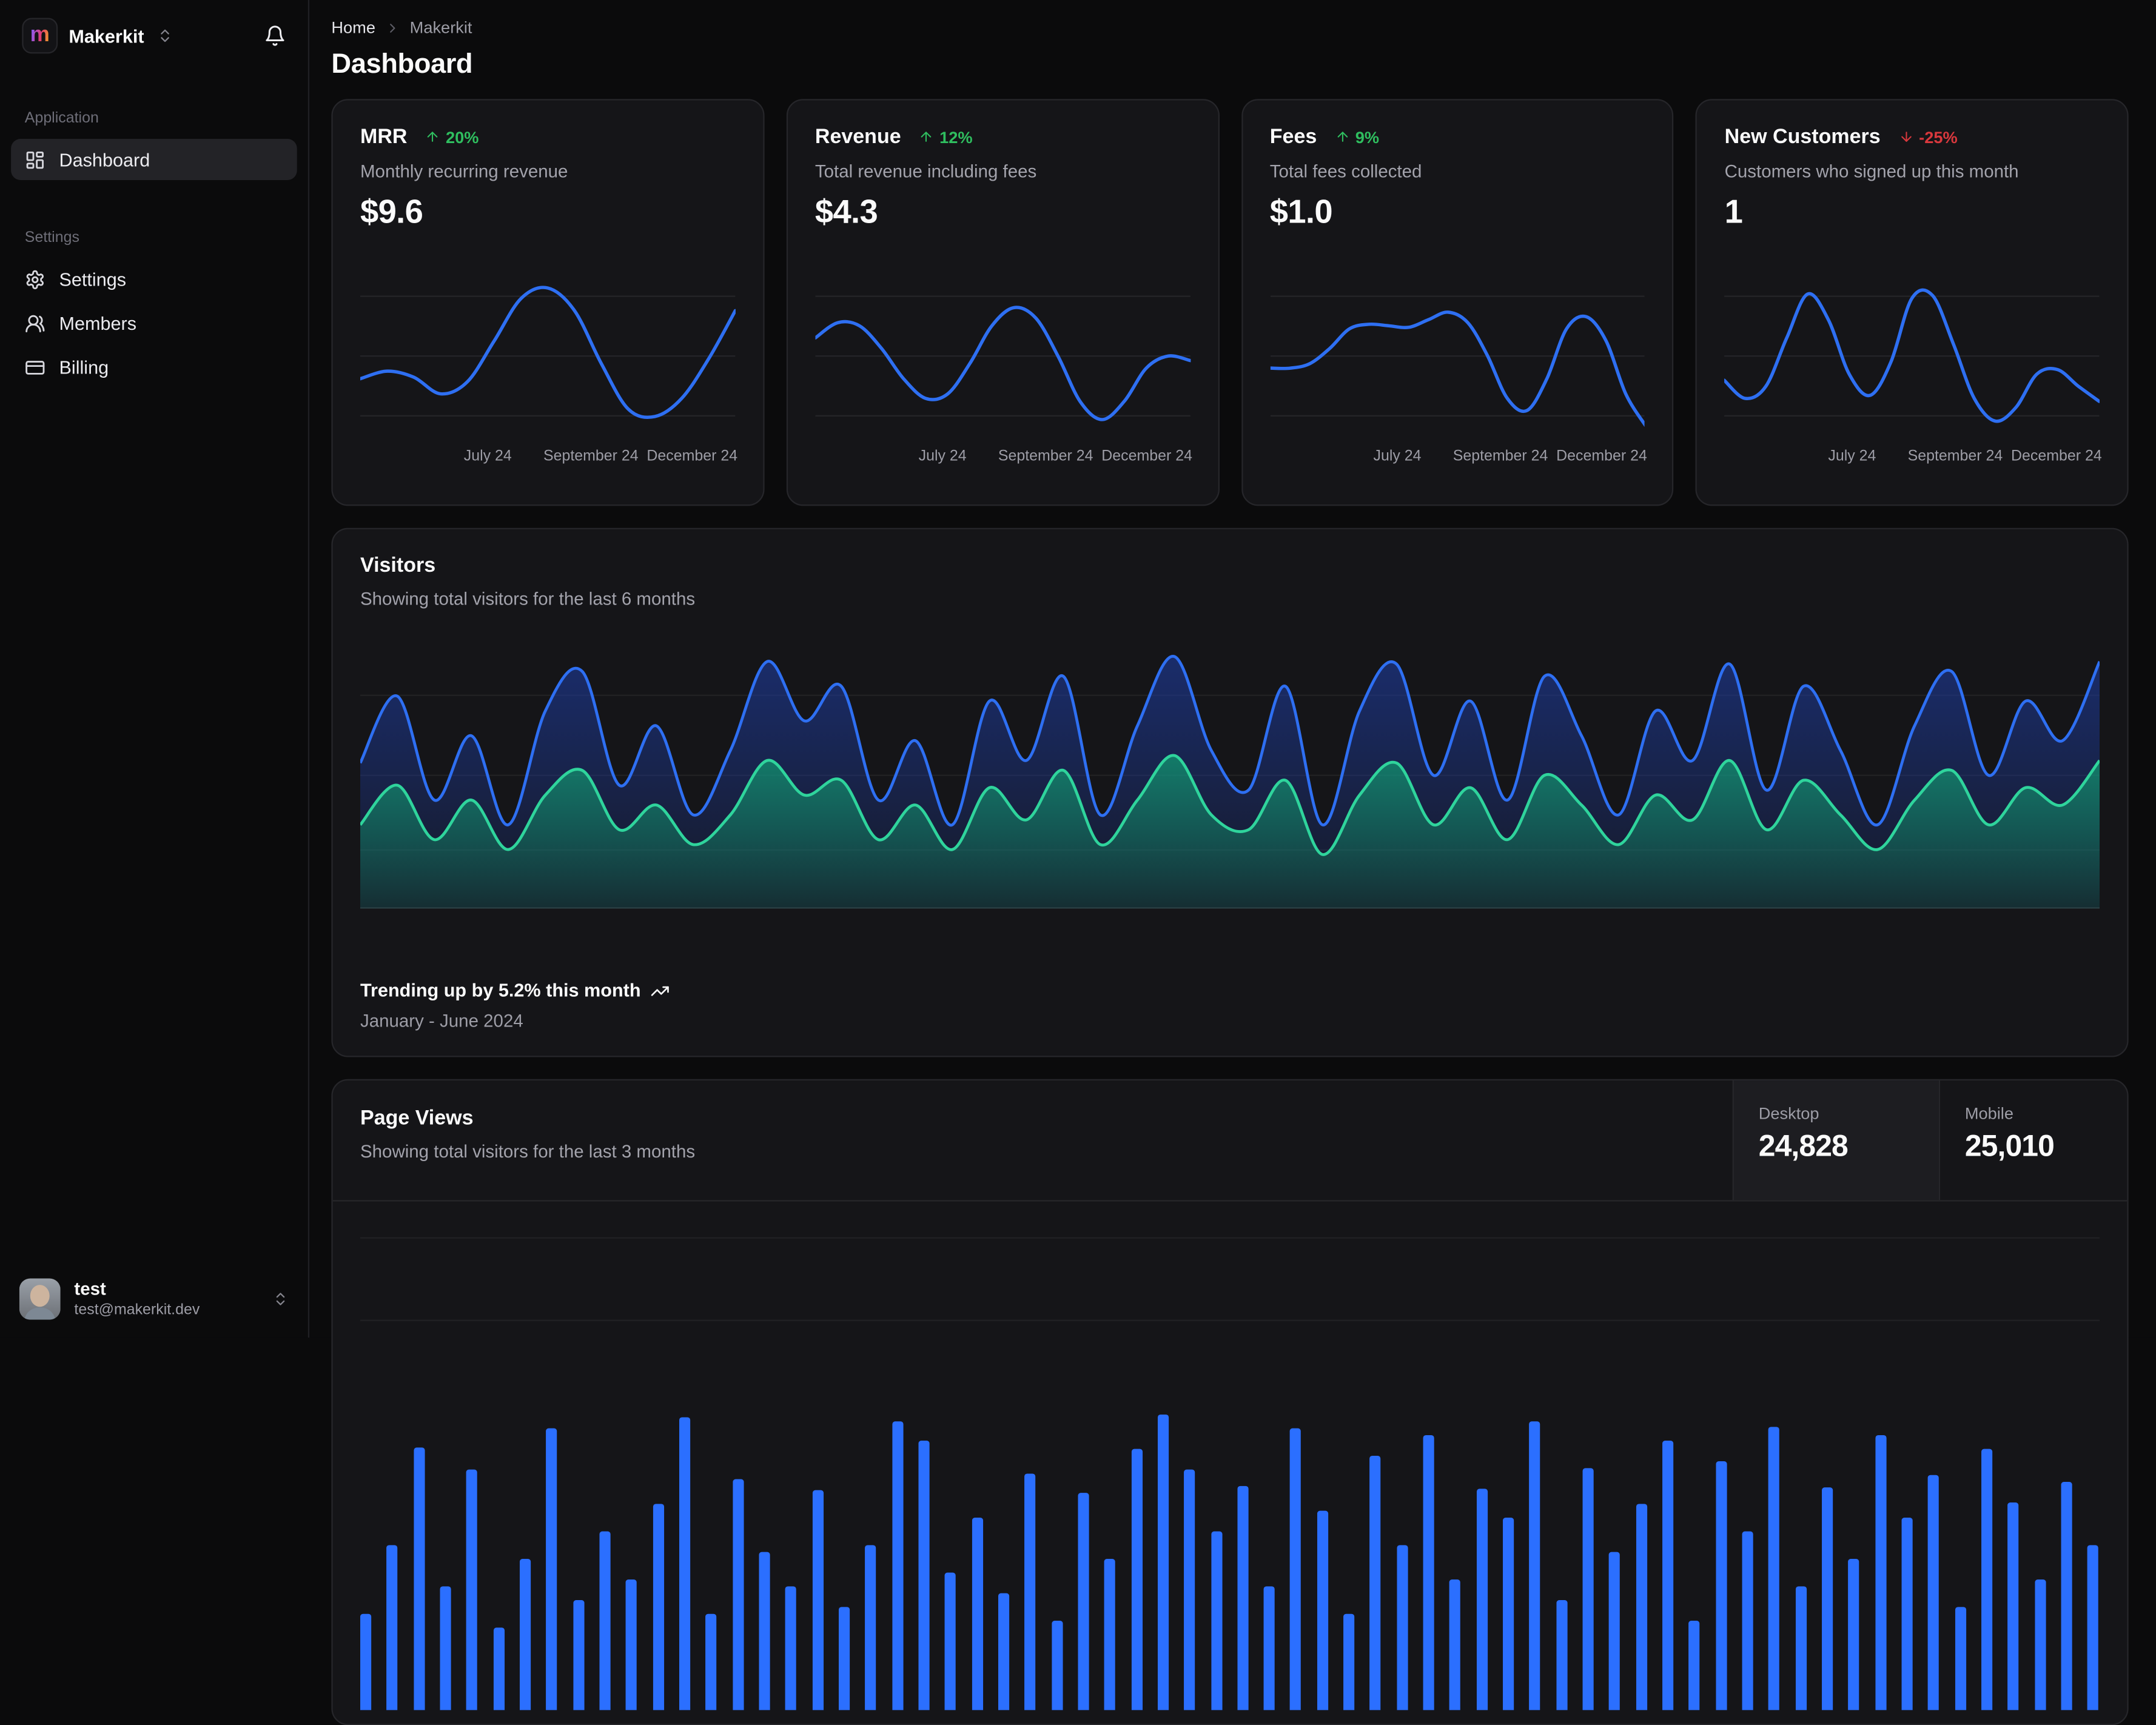 Image resolution: width=2156 pixels, height=1725 pixels. Describe the element at coordinates (154, 159) in the screenshot. I see `sidebar-item-dashboard: Dashboard` at that location.